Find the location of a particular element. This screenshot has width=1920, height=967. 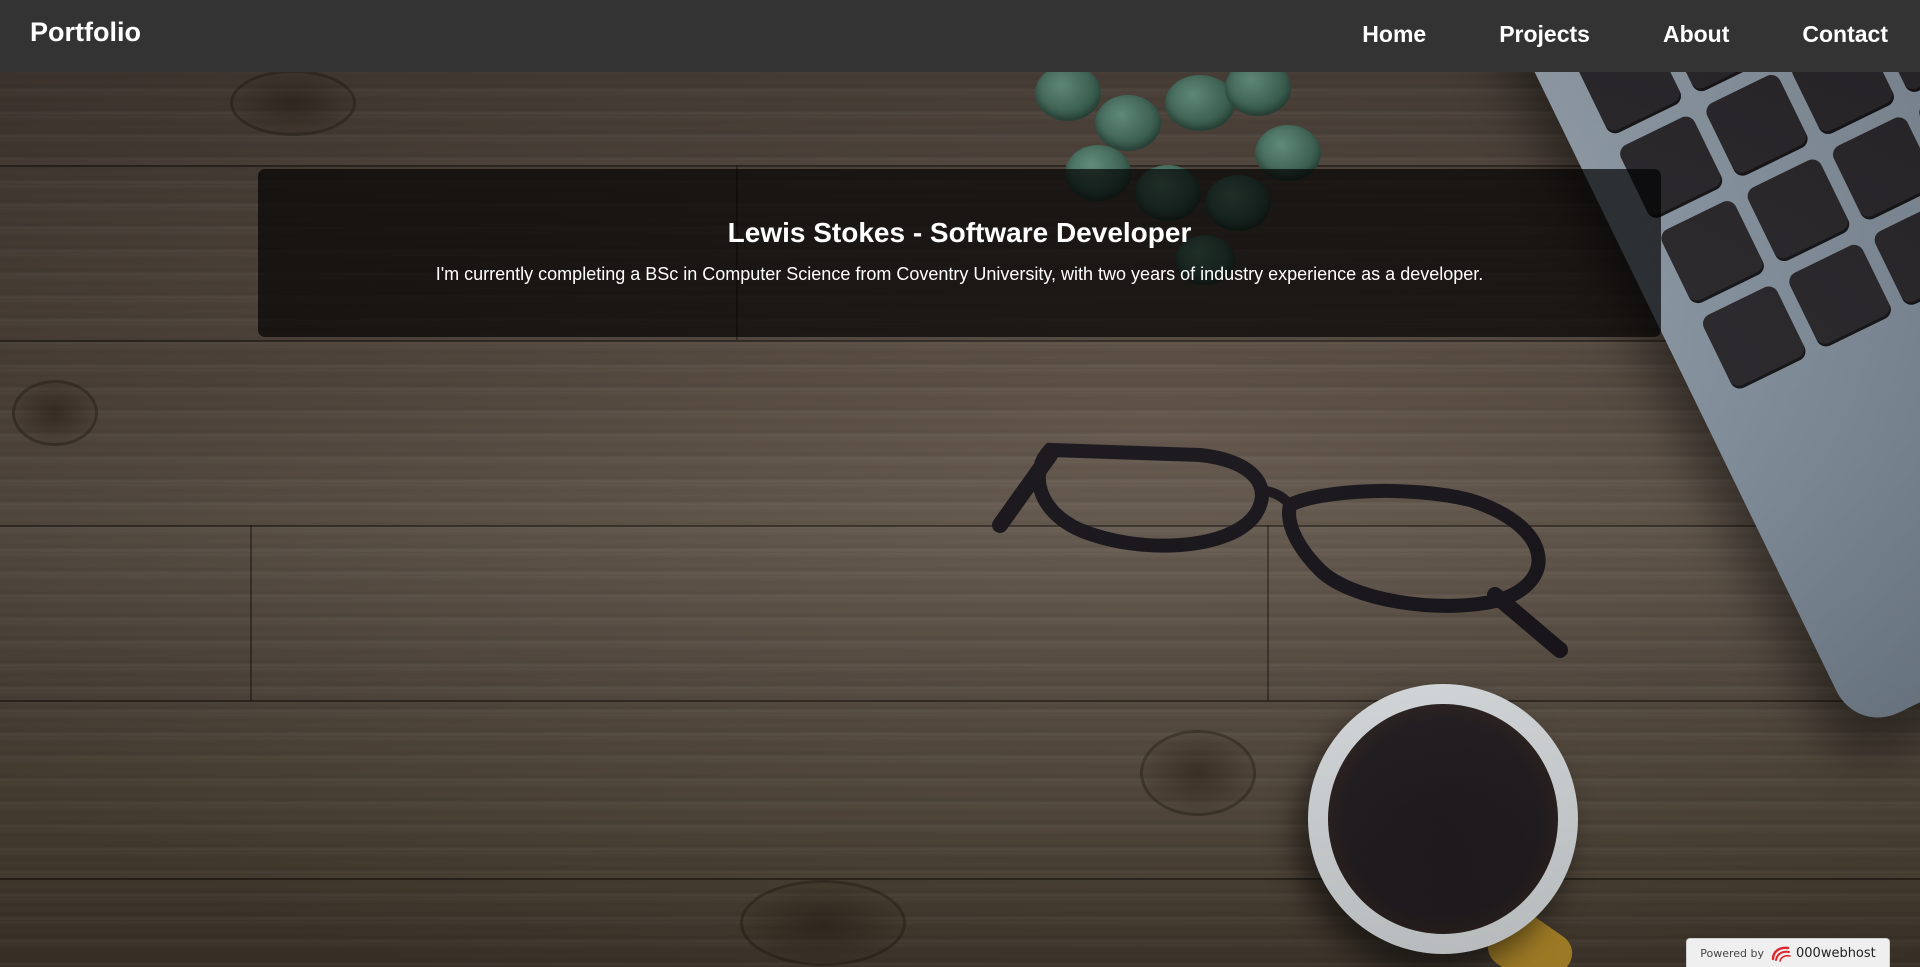

powered-by-badge: Powered by 000webhost is located at coordinates (1788, 952).